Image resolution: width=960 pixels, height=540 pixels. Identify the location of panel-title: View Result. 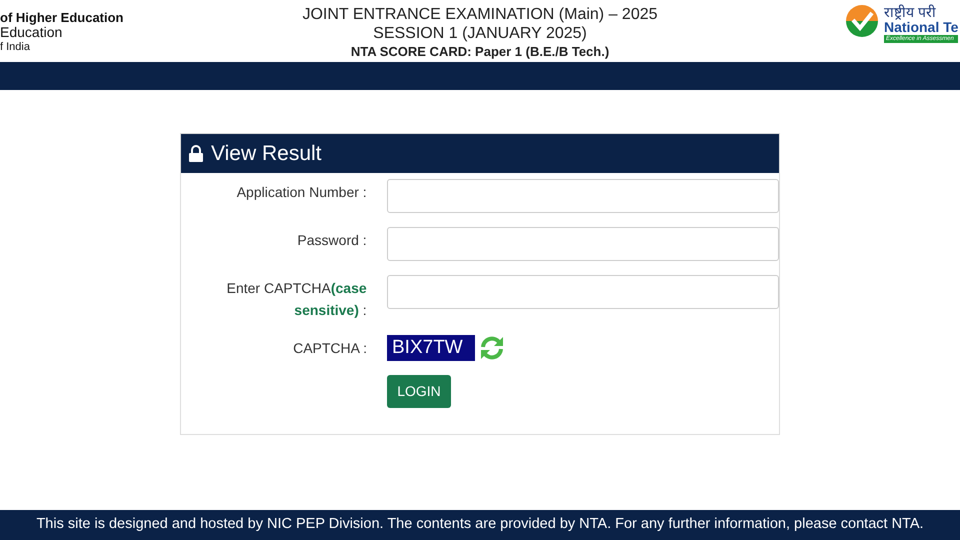
(266, 153).